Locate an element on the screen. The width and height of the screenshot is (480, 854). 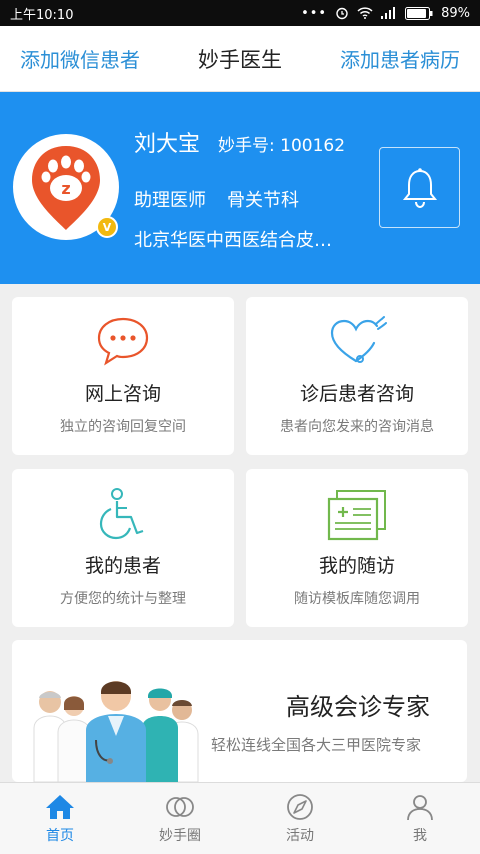
heart-message-icon is located at coordinates (358, 339).